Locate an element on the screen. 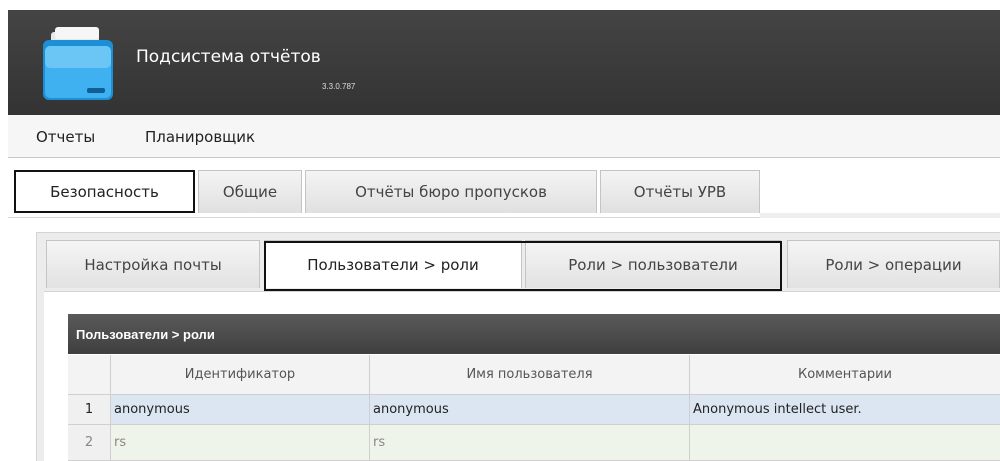 The image size is (1000, 461). tab-roles-users: Роли > пользователи is located at coordinates (653, 264).